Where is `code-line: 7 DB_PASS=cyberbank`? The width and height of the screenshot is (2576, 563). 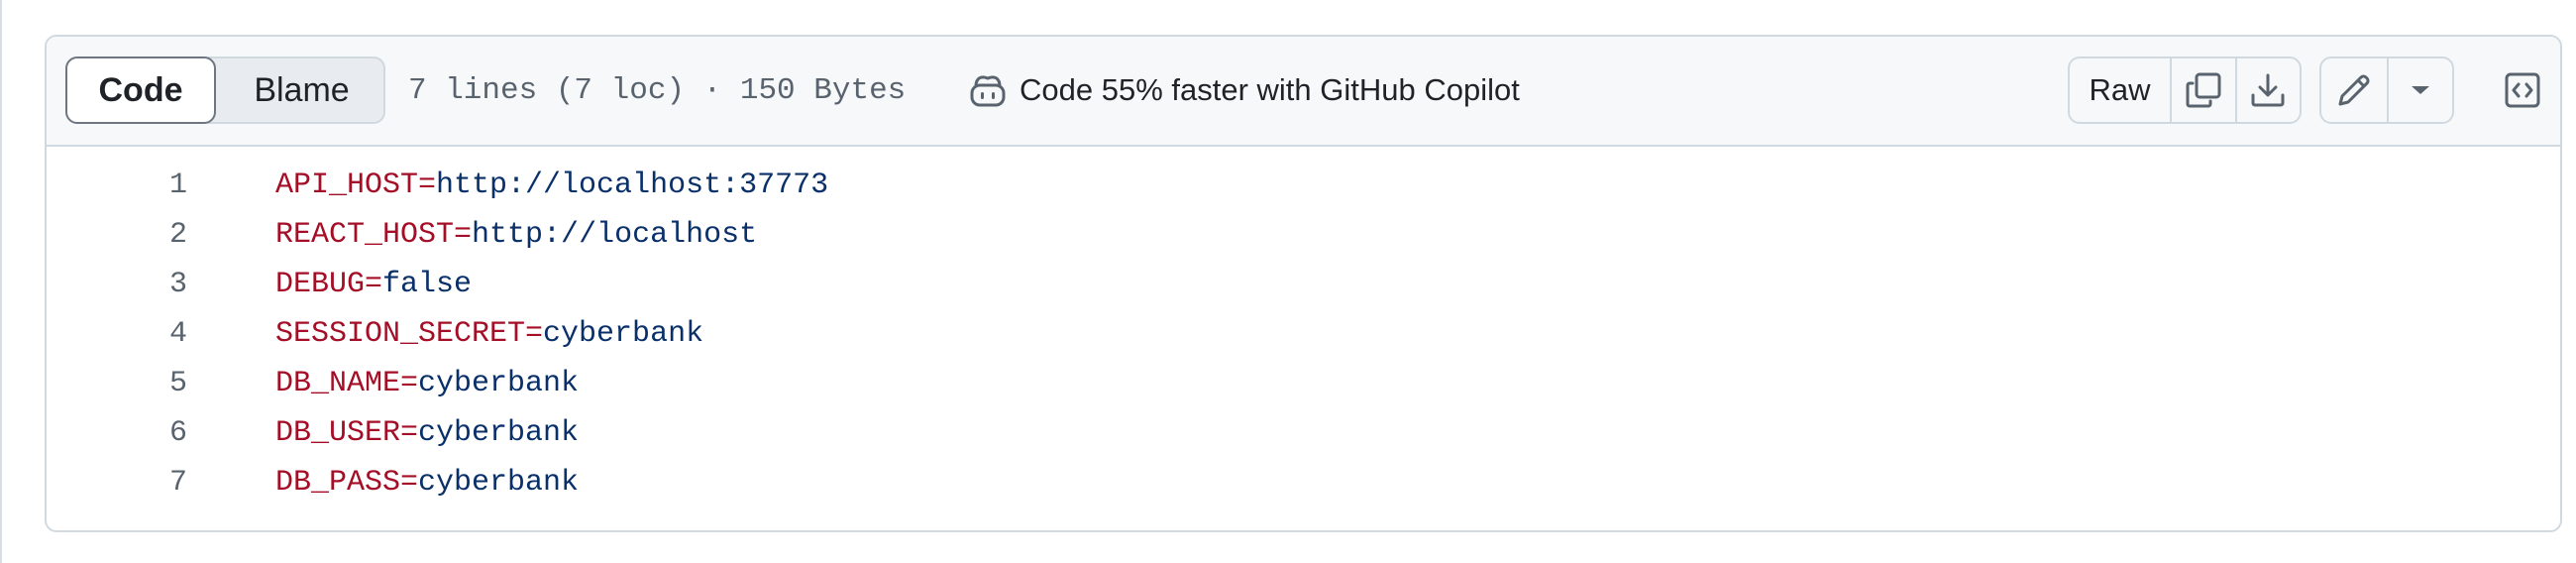
code-line: 7 DB_PASS=cyberbank is located at coordinates (1303, 482).